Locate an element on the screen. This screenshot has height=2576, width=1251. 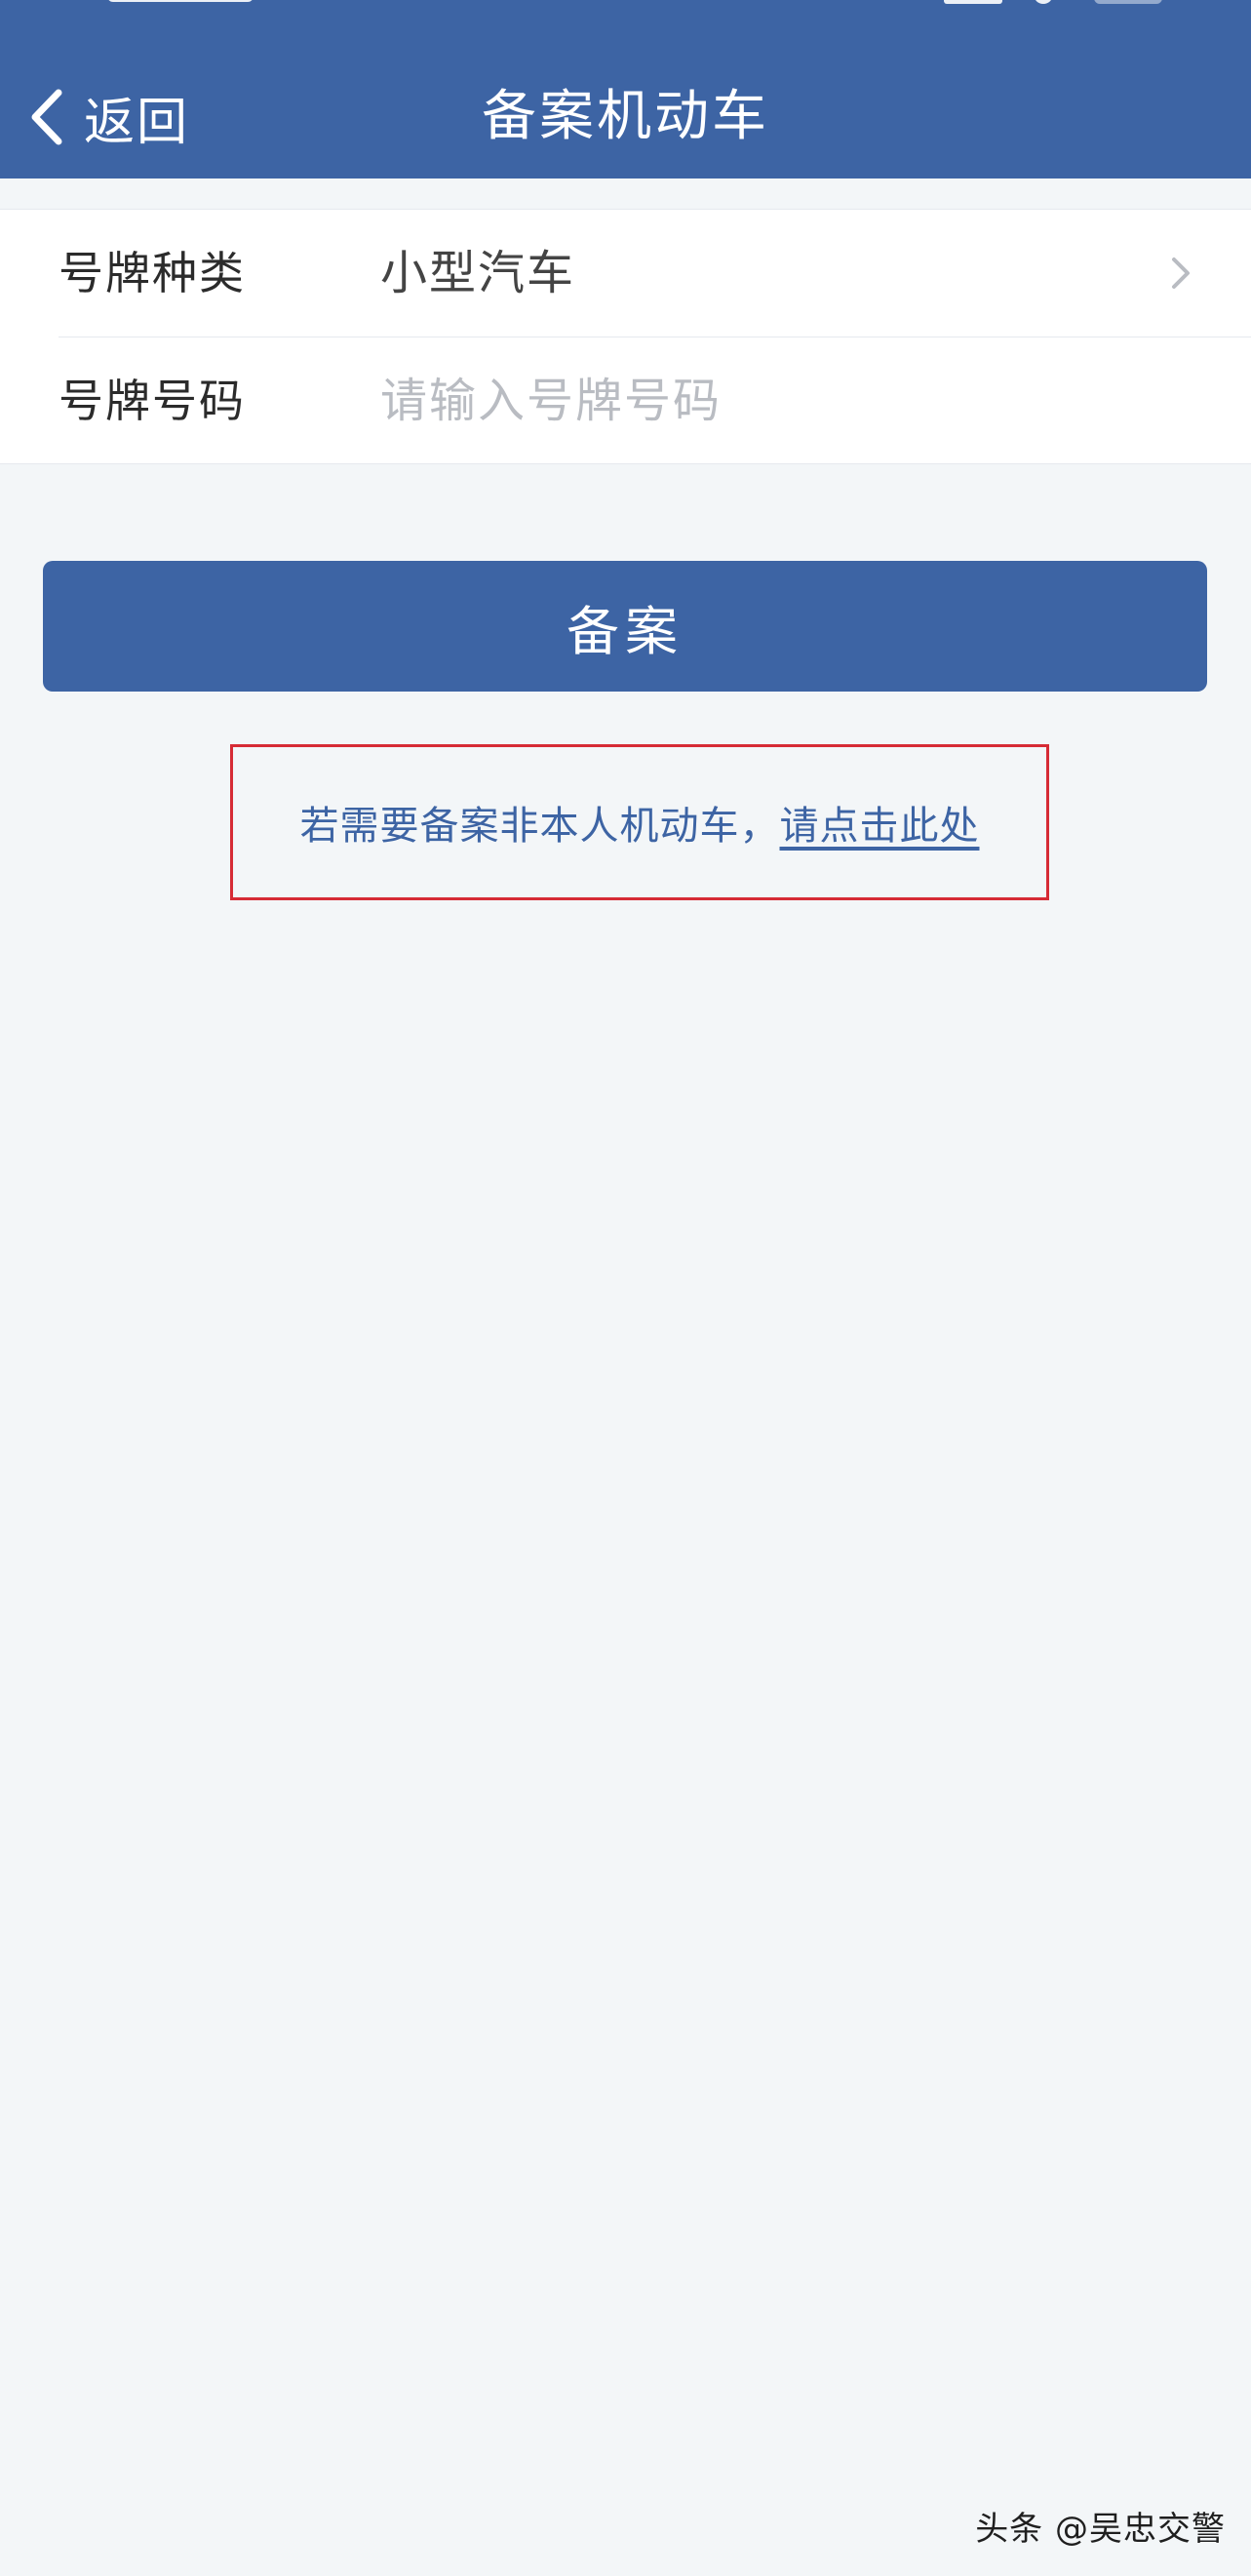
register-button: 备案 is located at coordinates (625, 626).